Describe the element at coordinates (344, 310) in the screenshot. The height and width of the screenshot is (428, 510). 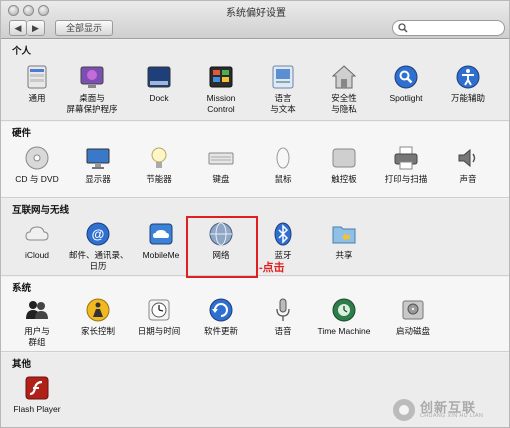
I see `time-machine-icon` at that location.